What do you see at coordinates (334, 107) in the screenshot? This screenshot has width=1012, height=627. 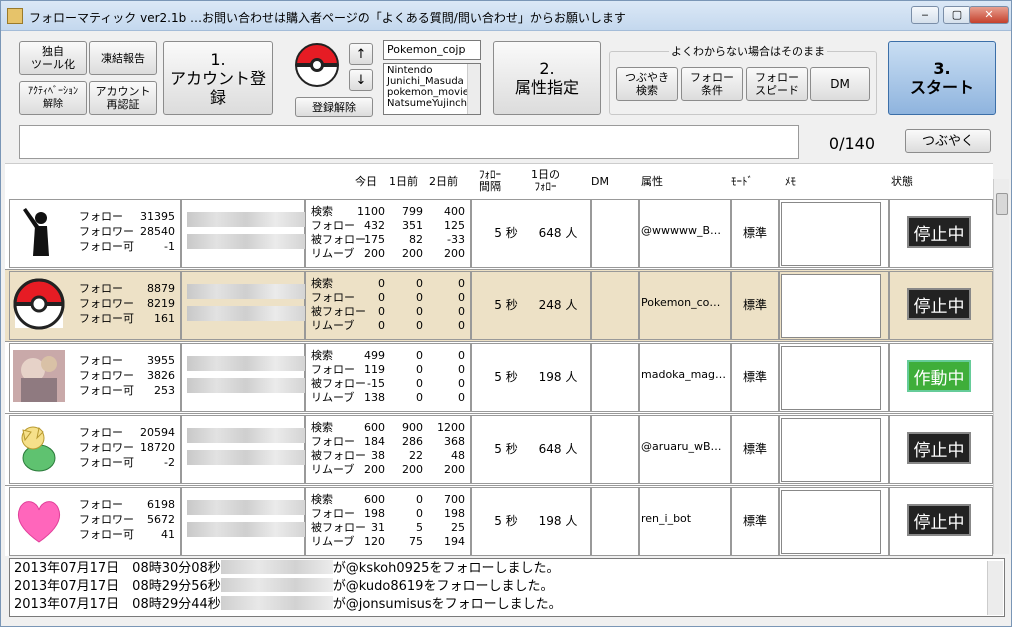 I see `unregister-button: 登録解除` at bounding box center [334, 107].